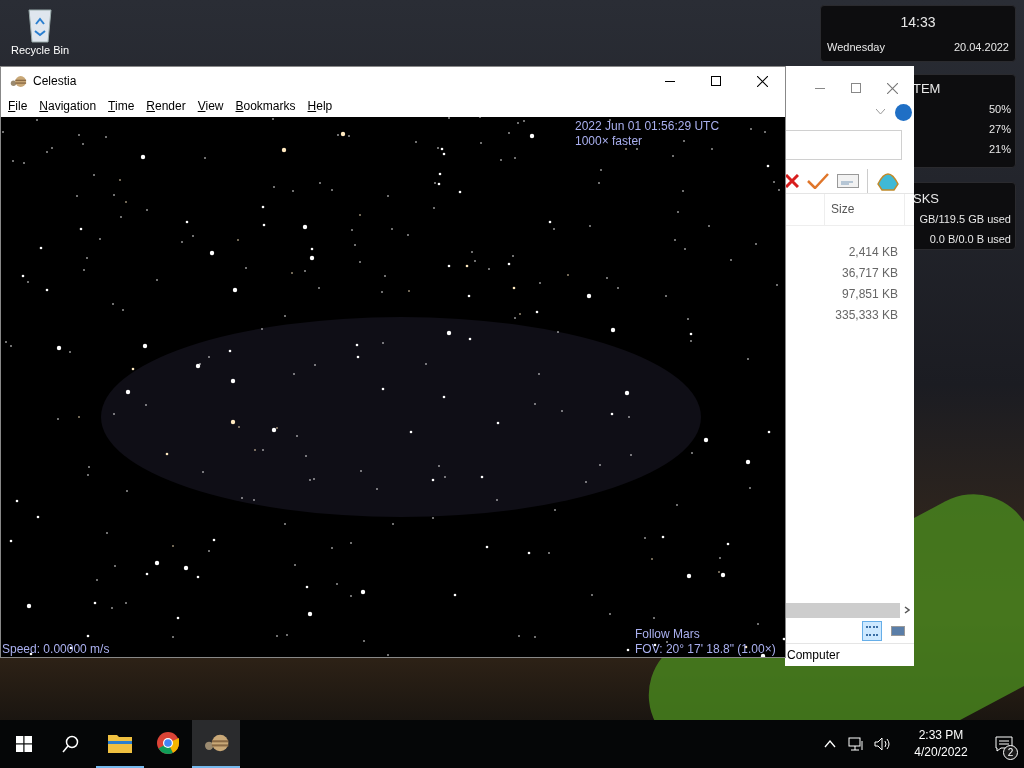  I want to click on window-title: Celestia, so click(55, 81).